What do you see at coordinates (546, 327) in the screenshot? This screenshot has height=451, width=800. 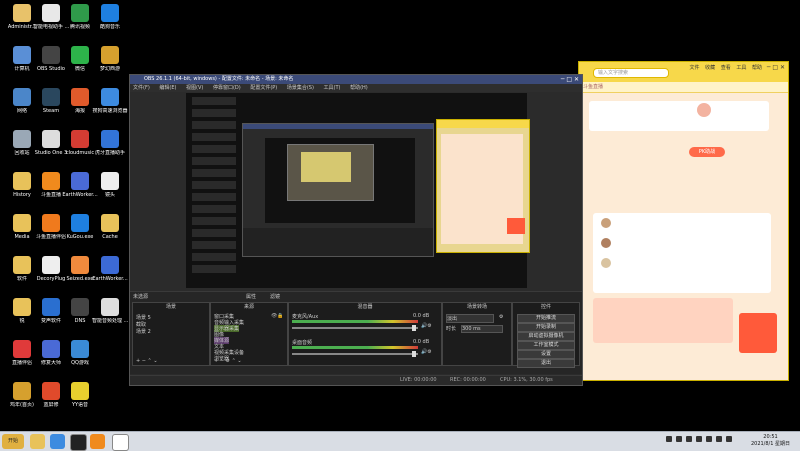 I see `start-recording-button: 开始录制` at bounding box center [546, 327].